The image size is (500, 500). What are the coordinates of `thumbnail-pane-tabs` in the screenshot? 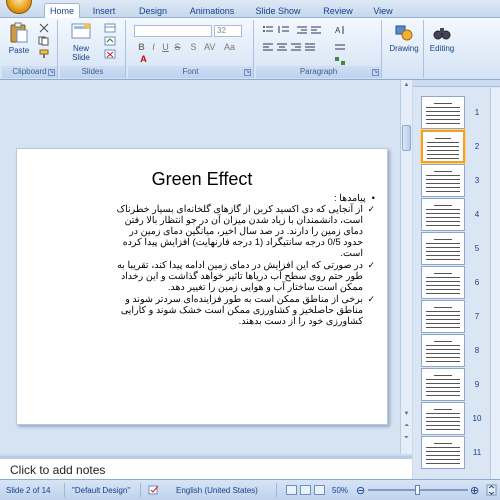 It's located at (456, 83).